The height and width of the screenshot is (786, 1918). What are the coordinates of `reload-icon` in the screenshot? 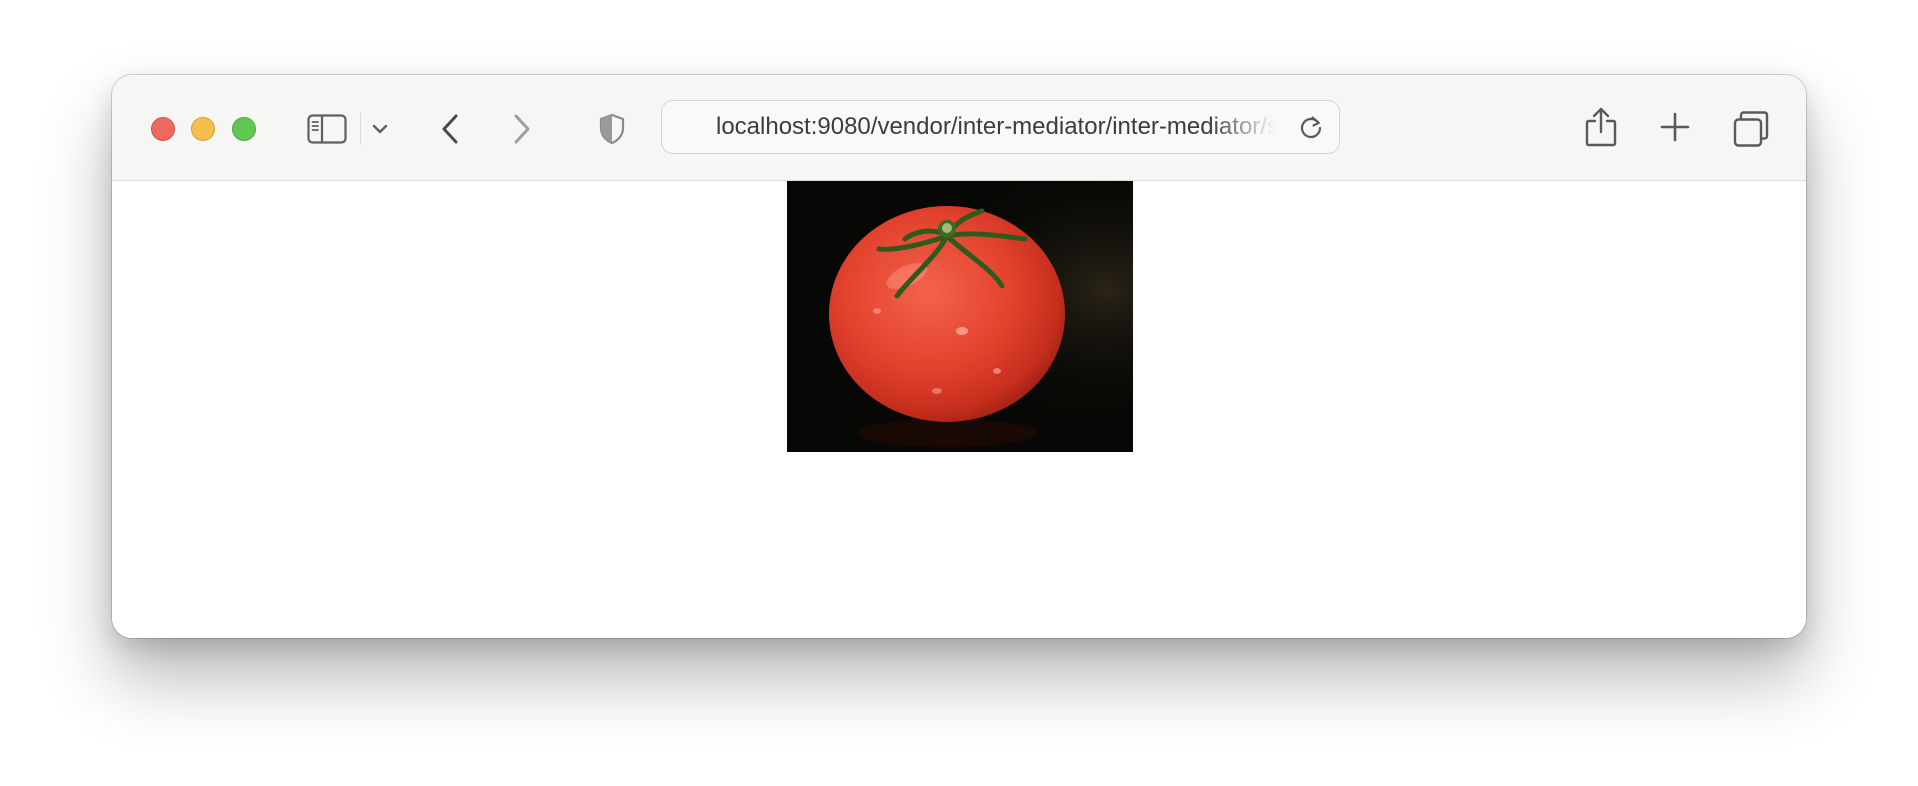 It's located at (1311, 127).